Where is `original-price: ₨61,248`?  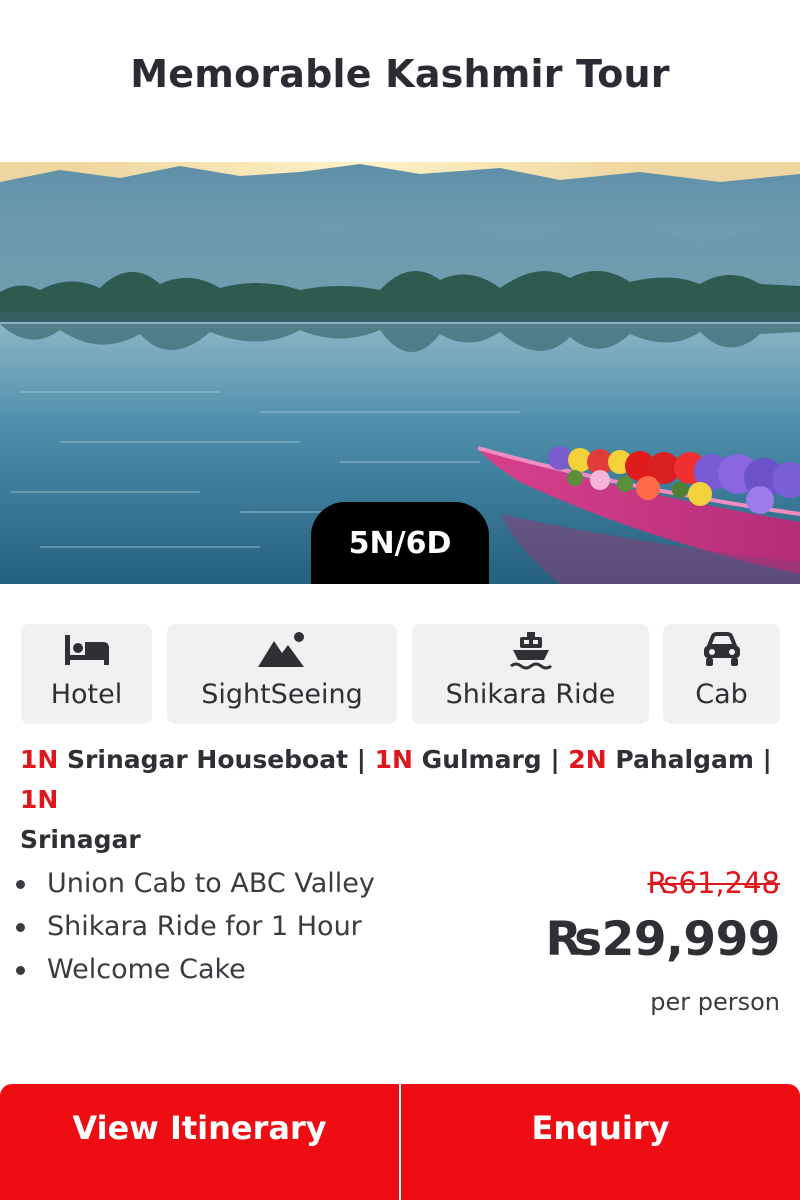 original-price: ₨61,248 is located at coordinates (713, 883).